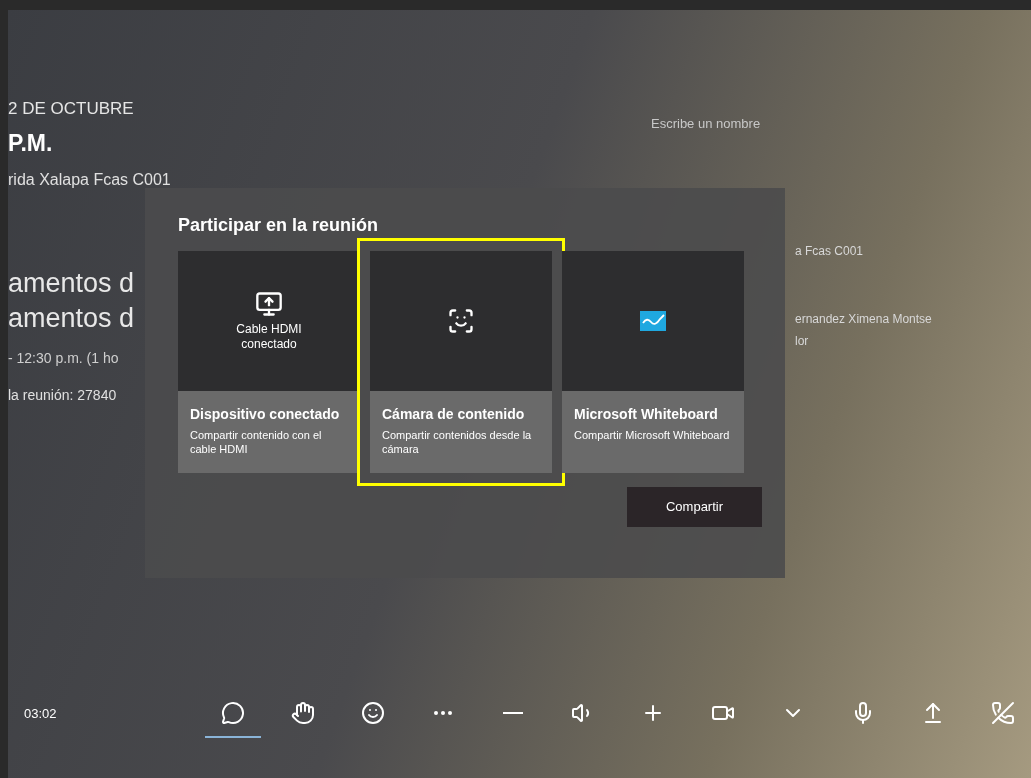 The height and width of the screenshot is (778, 1031). I want to click on participant-text: ernandez Ximena Montse, so click(864, 319).